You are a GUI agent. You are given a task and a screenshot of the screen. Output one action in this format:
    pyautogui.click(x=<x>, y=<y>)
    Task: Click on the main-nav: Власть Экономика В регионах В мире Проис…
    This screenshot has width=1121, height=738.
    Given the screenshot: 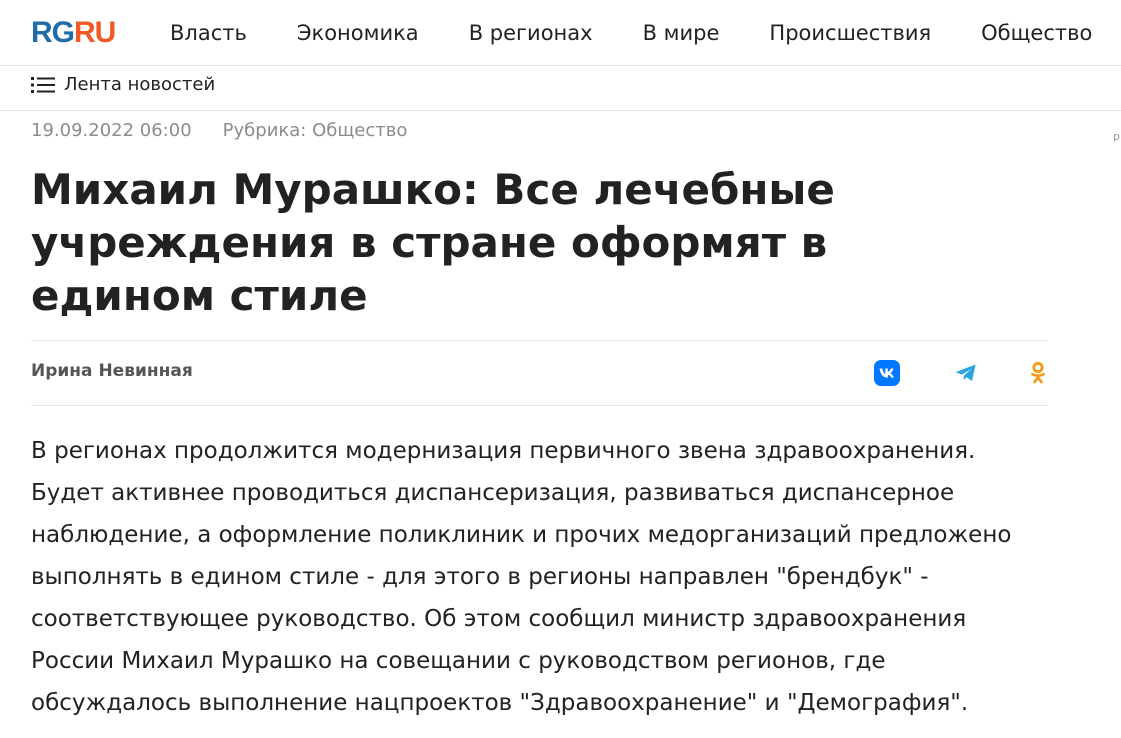 What is the action you would take?
    pyautogui.click(x=631, y=33)
    